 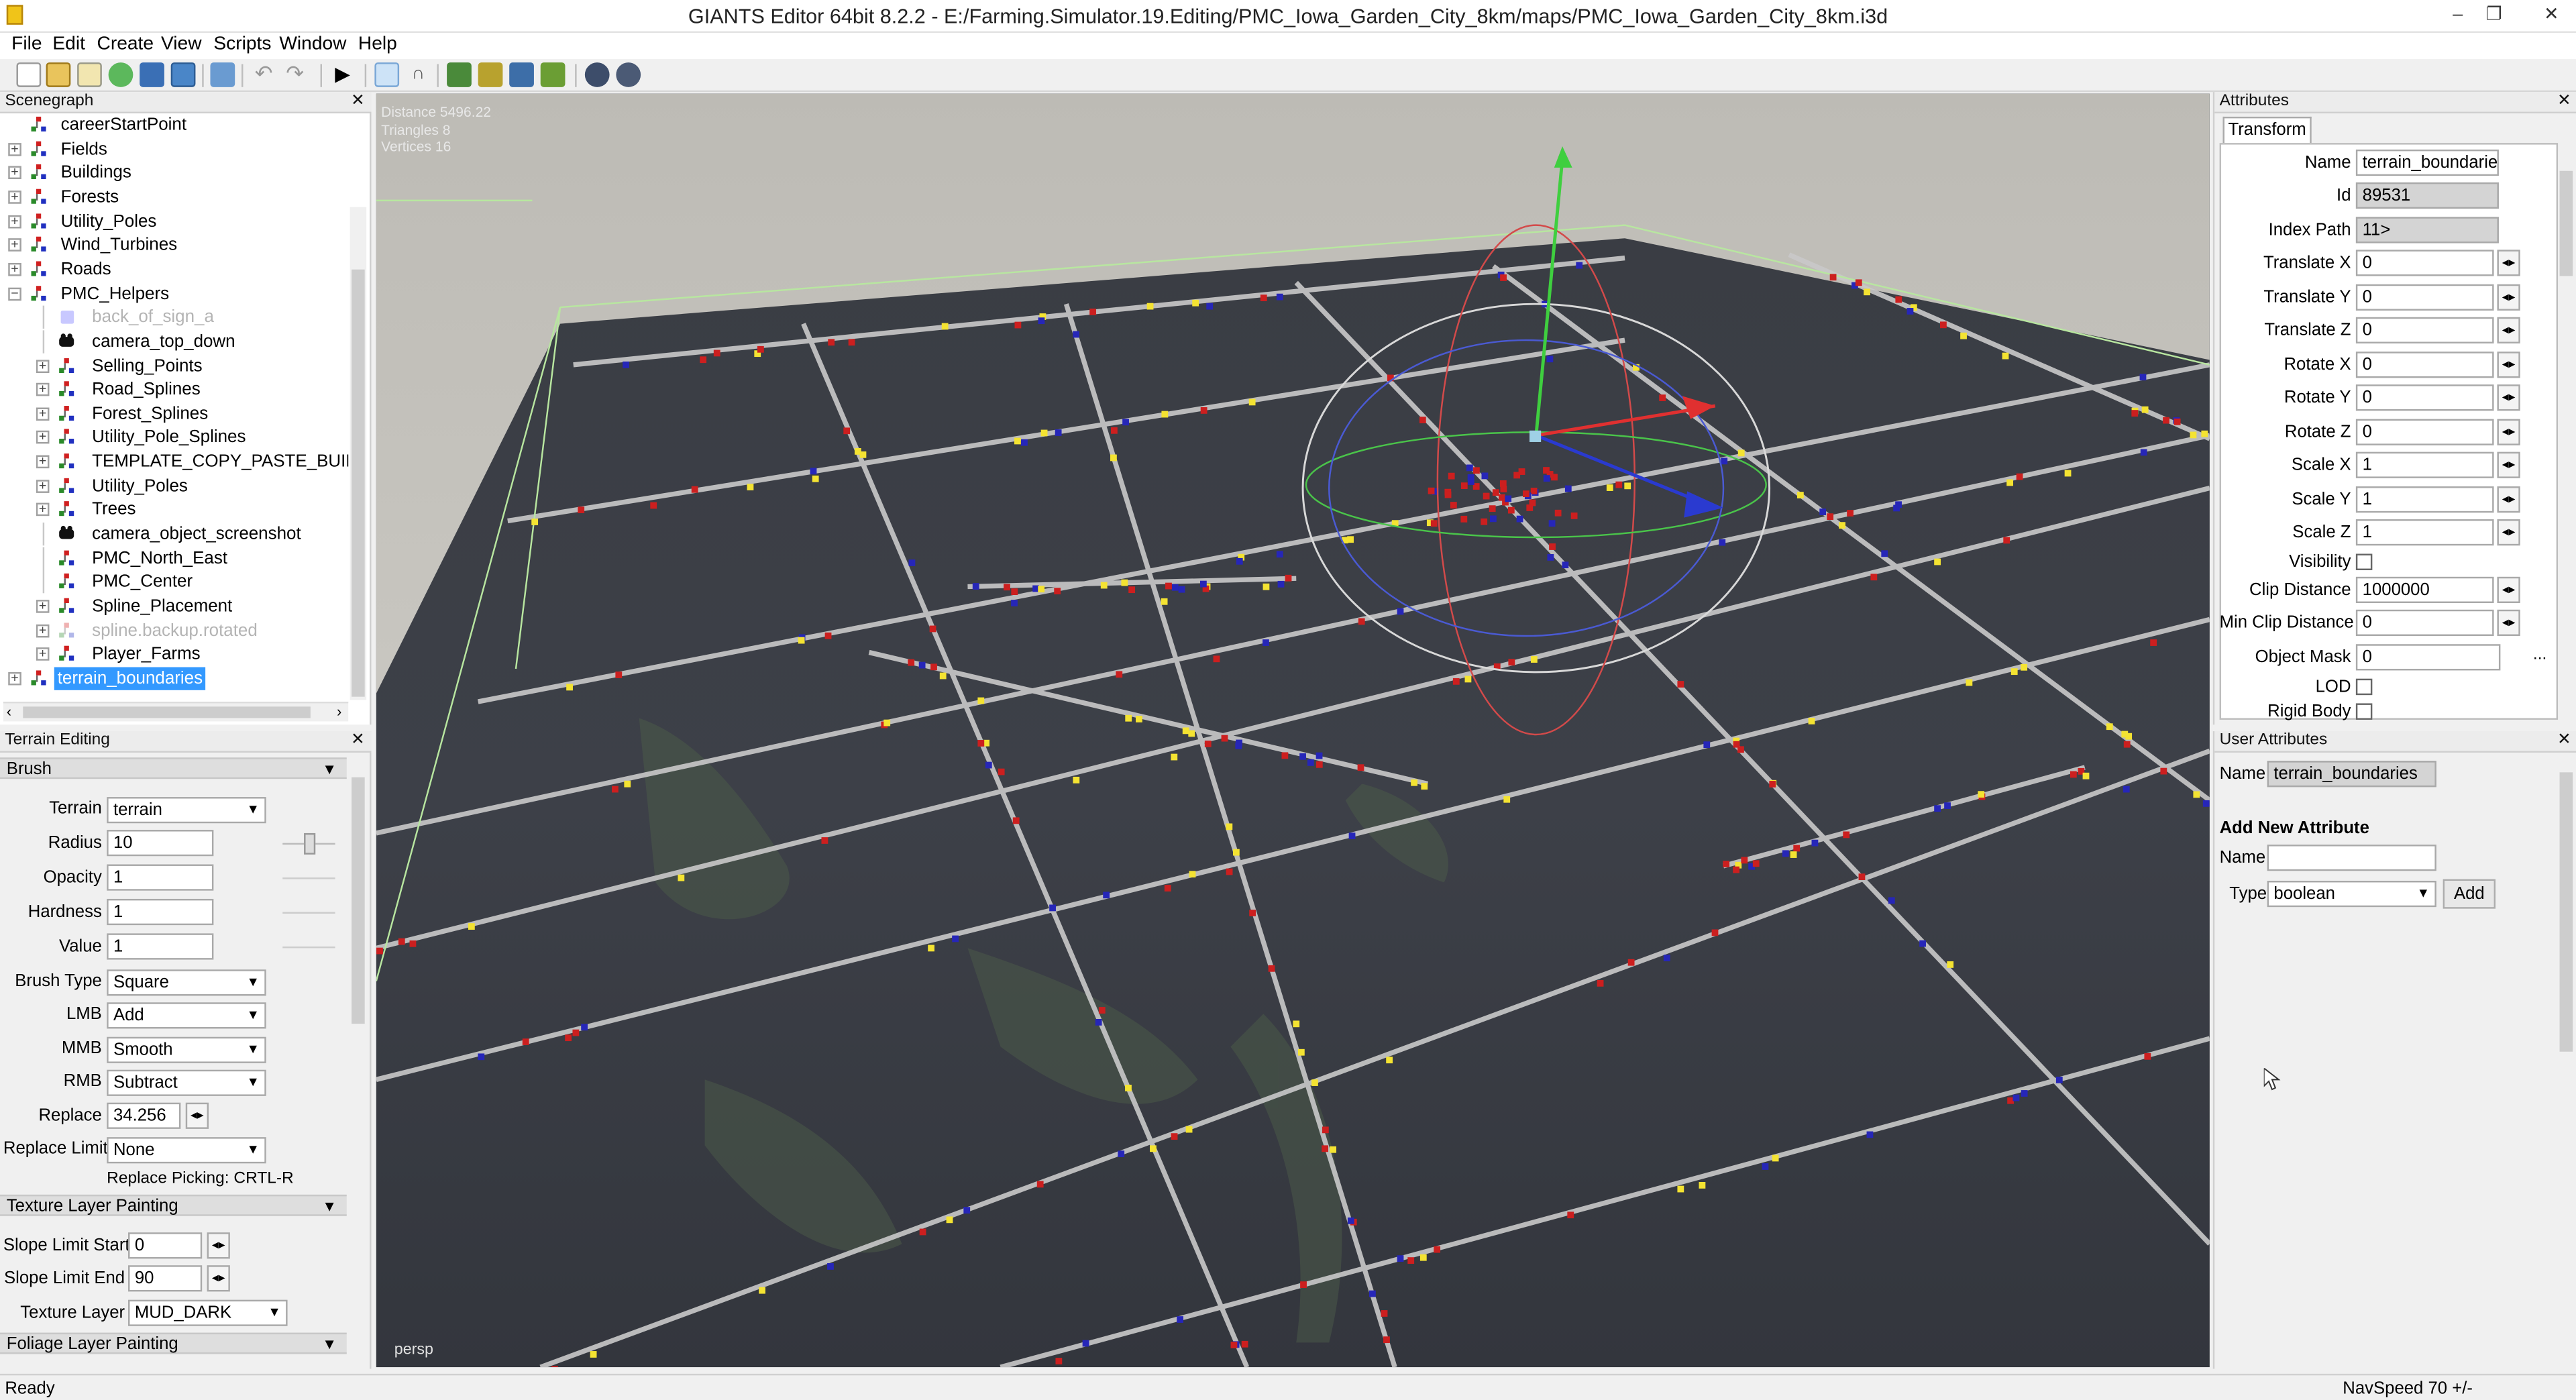 I want to click on tree-node: careerStartPoint, so click(x=174, y=125).